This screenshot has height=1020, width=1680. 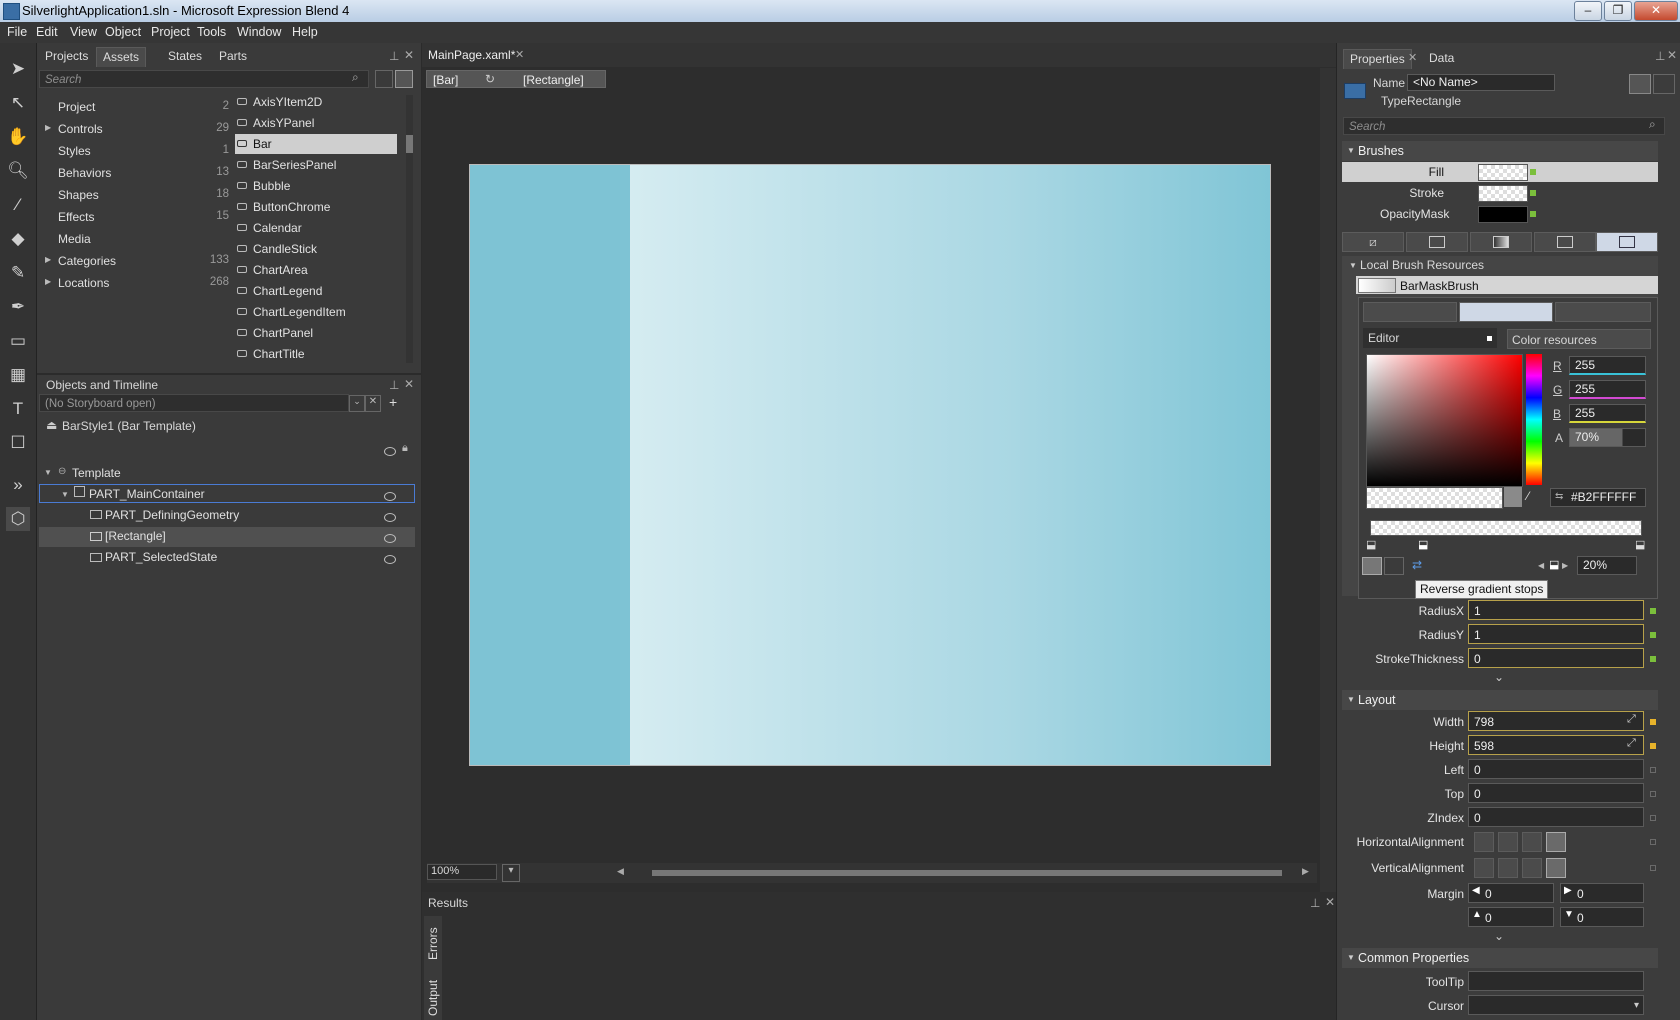 What do you see at coordinates (18, 409) in the screenshot?
I see `text-tool-icon: T` at bounding box center [18, 409].